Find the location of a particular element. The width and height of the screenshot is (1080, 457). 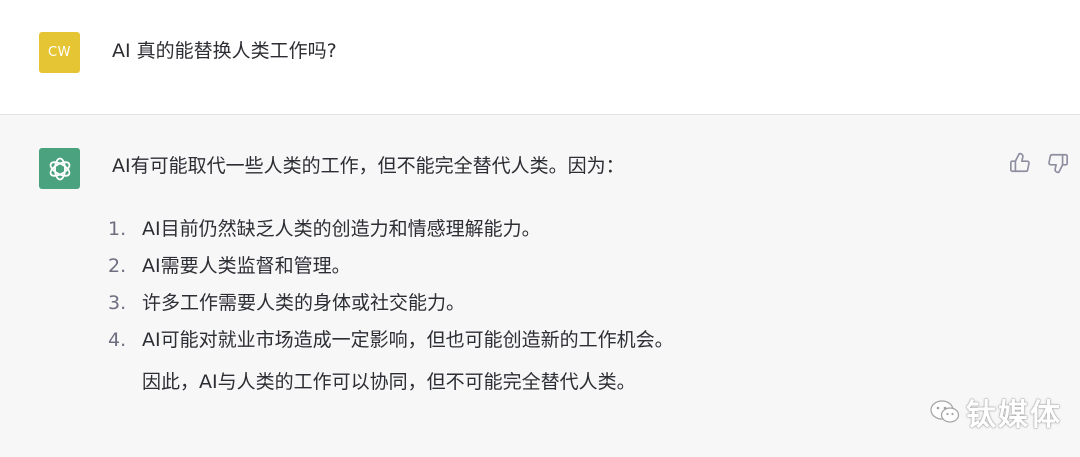

user-message-text: AI 真的能替换人类工作吗? is located at coordinates (224, 51).